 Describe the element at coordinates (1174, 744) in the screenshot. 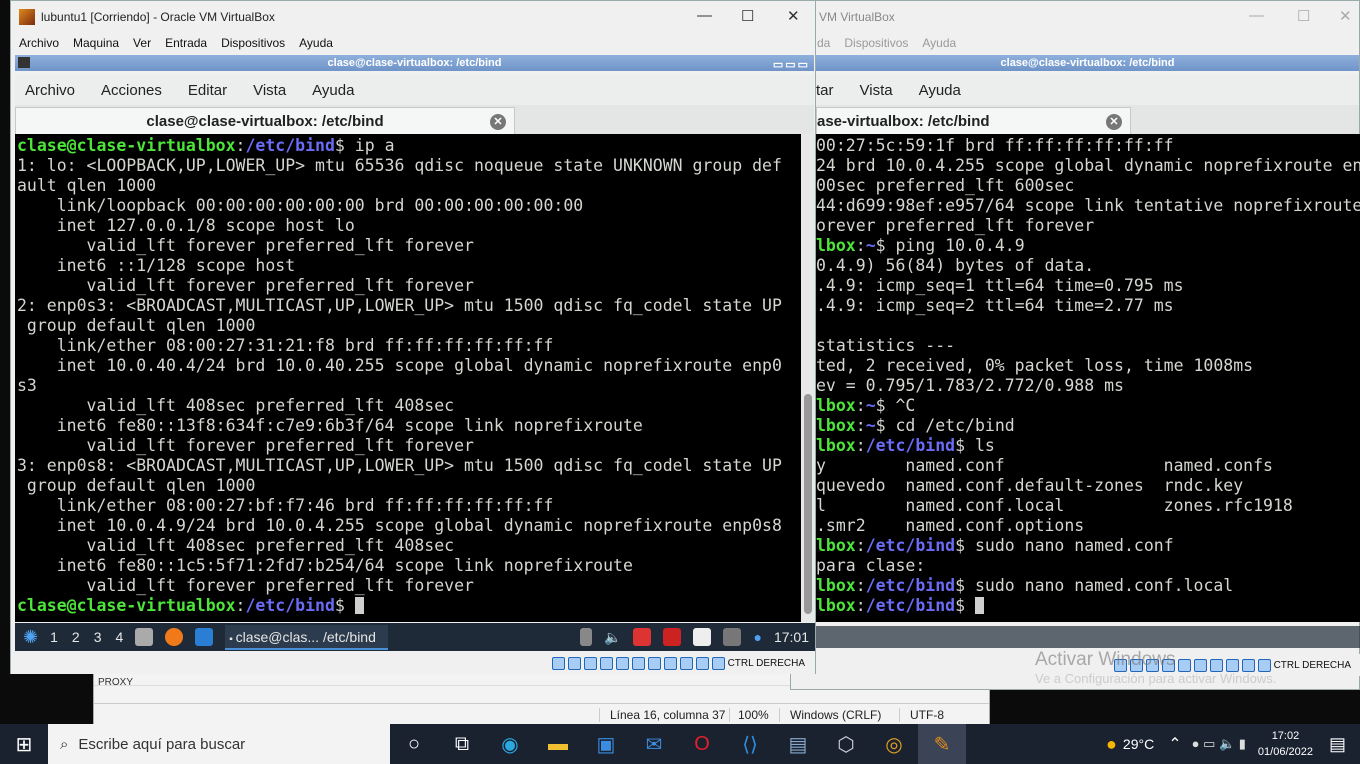

I see `tray-chevron-icon: ⌃` at that location.